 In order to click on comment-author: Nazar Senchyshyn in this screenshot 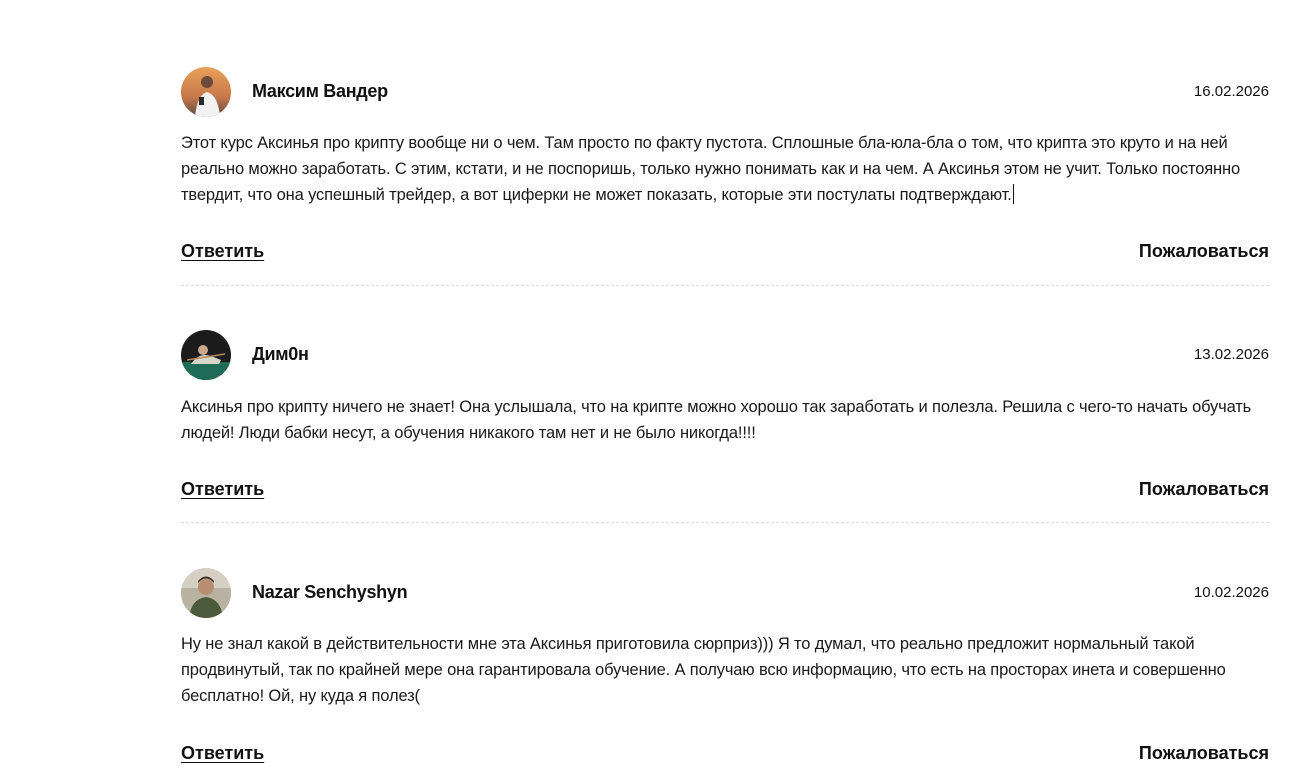, I will do `click(330, 592)`.